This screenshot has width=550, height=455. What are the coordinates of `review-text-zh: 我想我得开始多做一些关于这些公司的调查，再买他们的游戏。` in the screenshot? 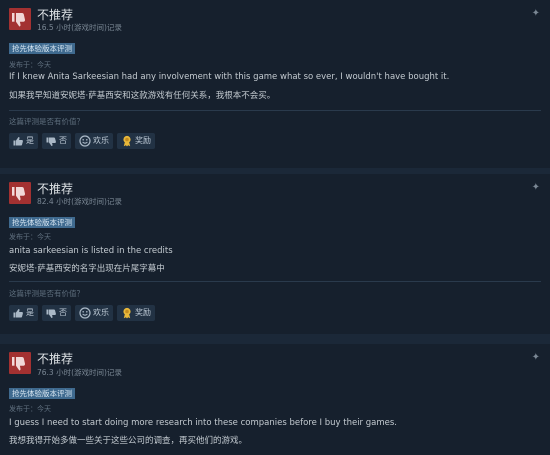 It's located at (128, 441).